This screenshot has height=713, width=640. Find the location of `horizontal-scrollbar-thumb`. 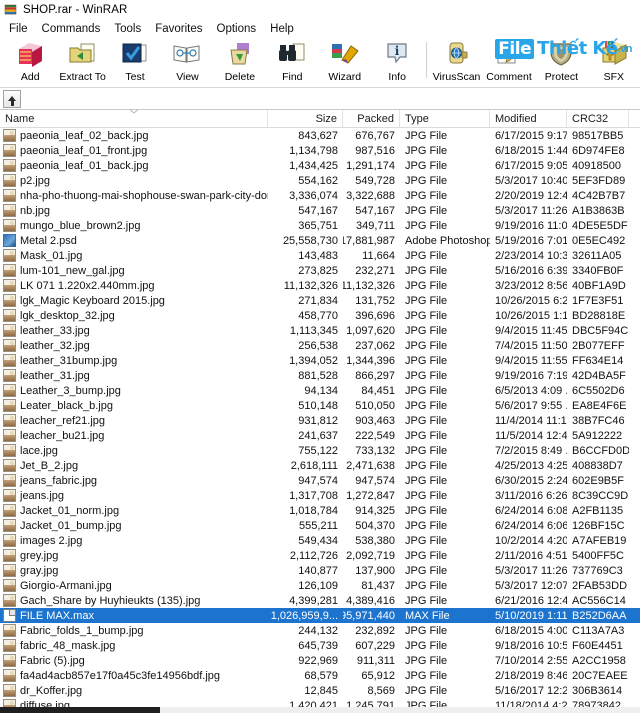

horizontal-scrollbar-thumb is located at coordinates (80, 710).